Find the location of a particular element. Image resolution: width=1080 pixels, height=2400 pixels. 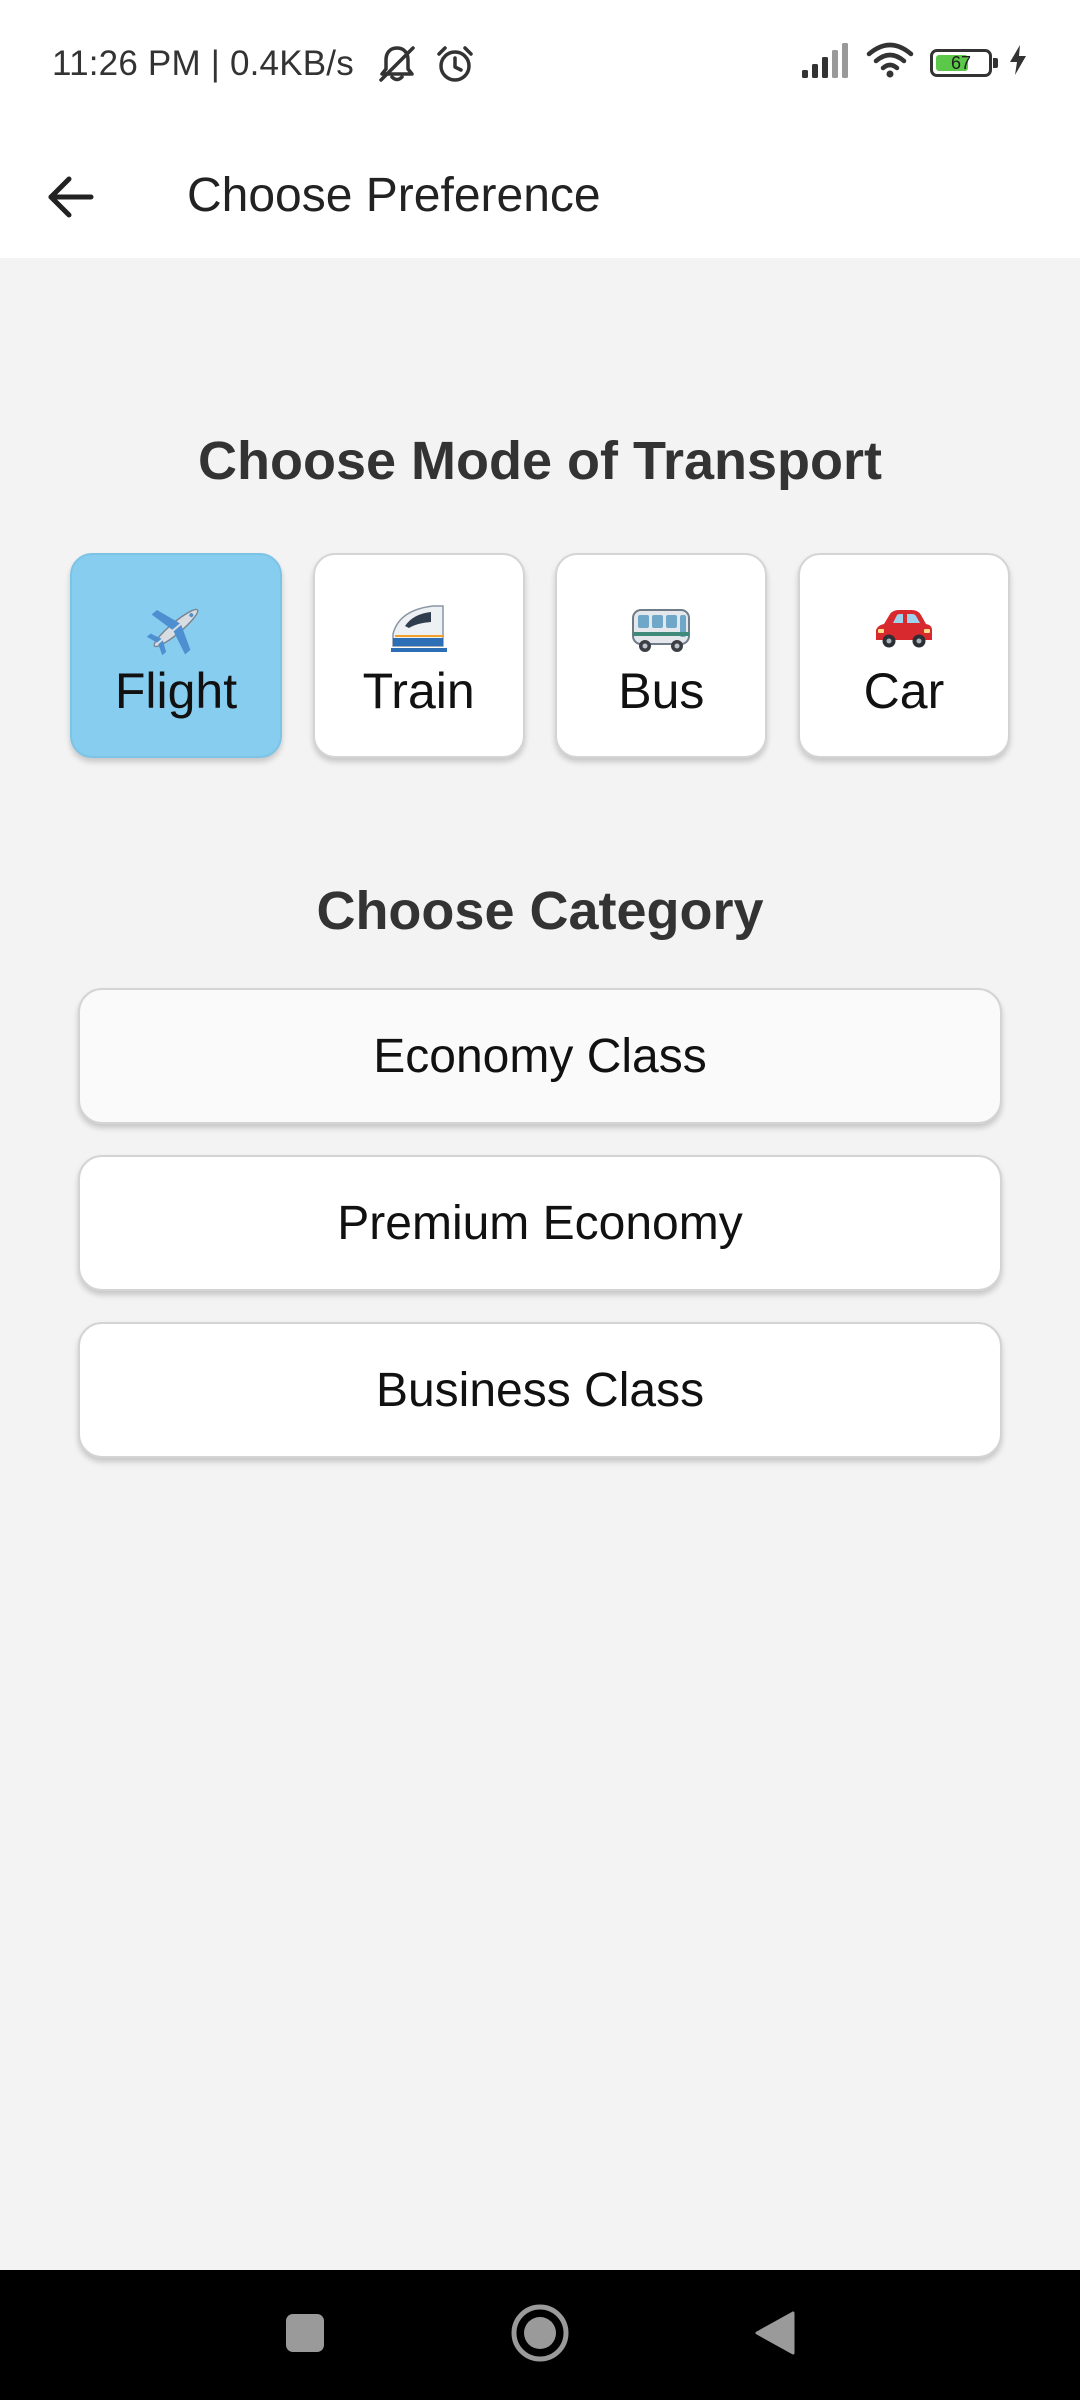

app-bar: Choose Preference is located at coordinates (540, 196).